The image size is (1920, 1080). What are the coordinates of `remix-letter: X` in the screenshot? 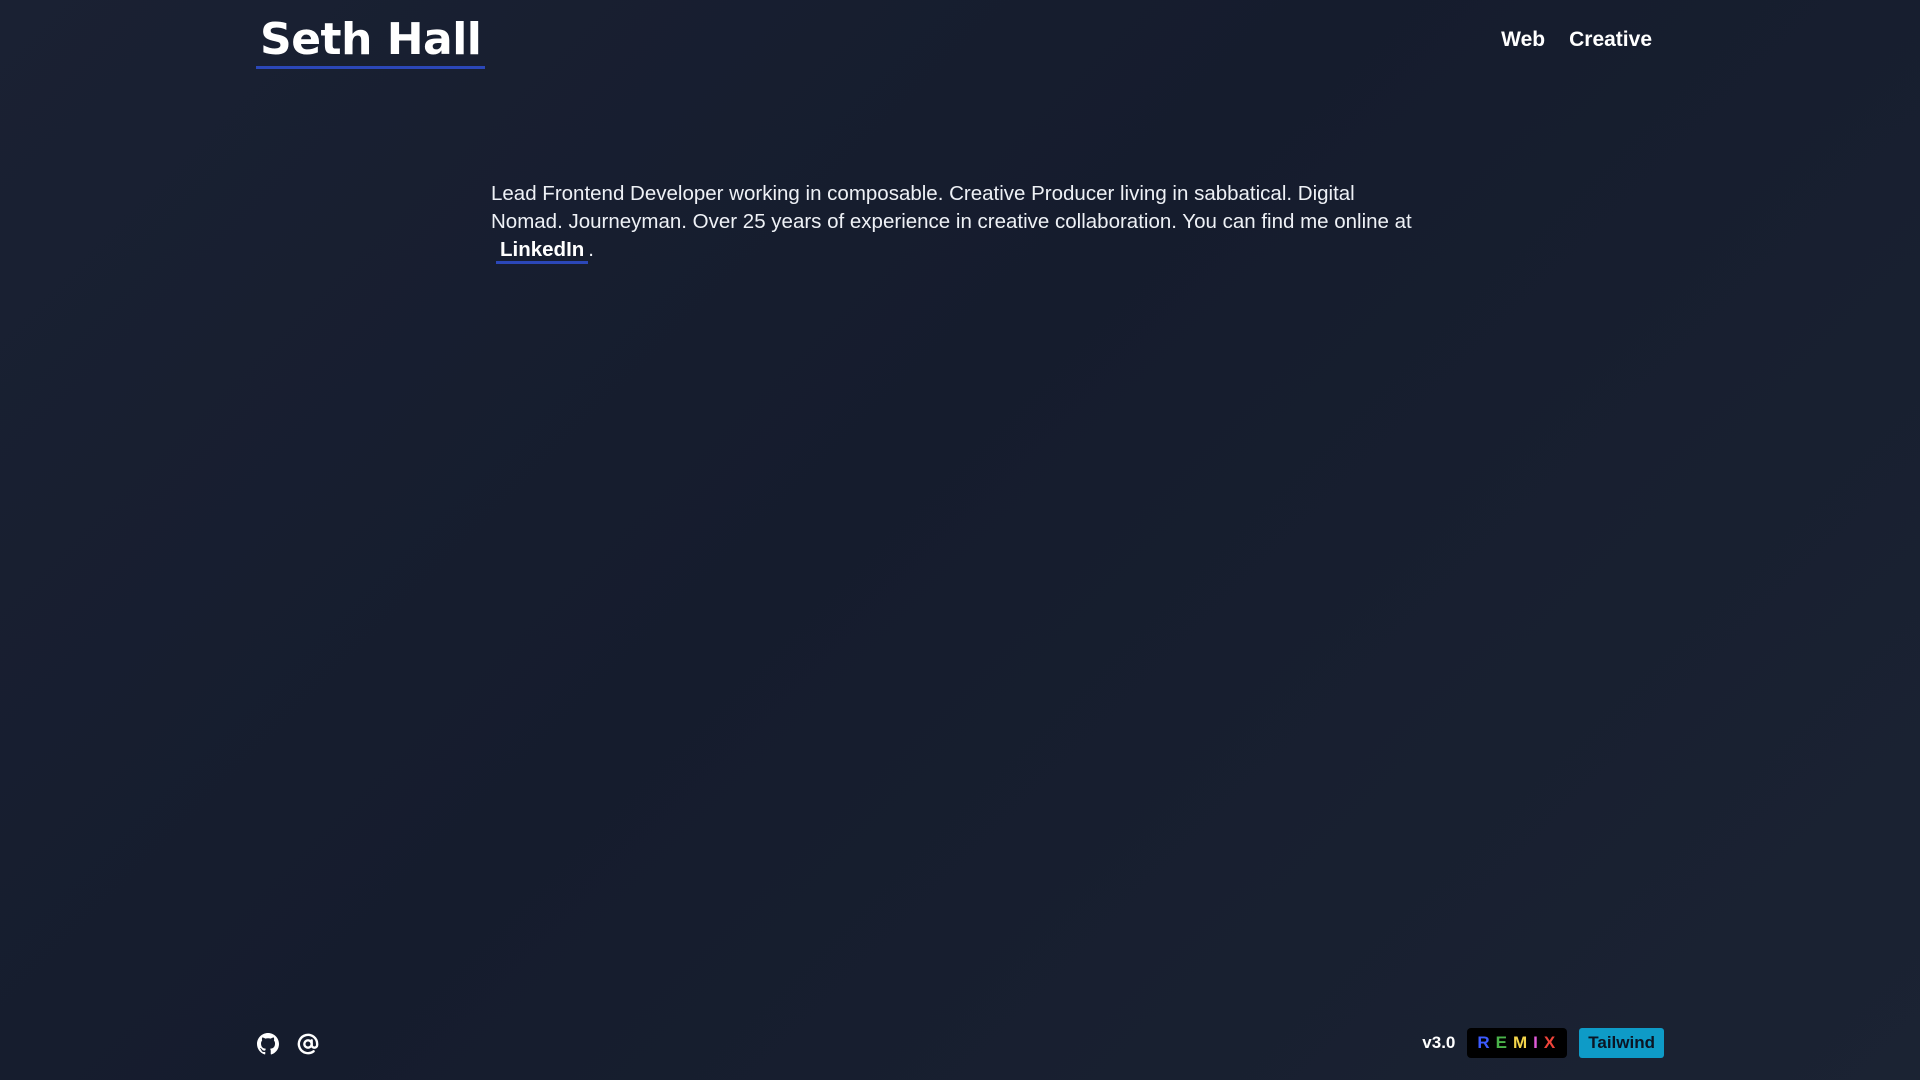 It's located at (1550, 1042).